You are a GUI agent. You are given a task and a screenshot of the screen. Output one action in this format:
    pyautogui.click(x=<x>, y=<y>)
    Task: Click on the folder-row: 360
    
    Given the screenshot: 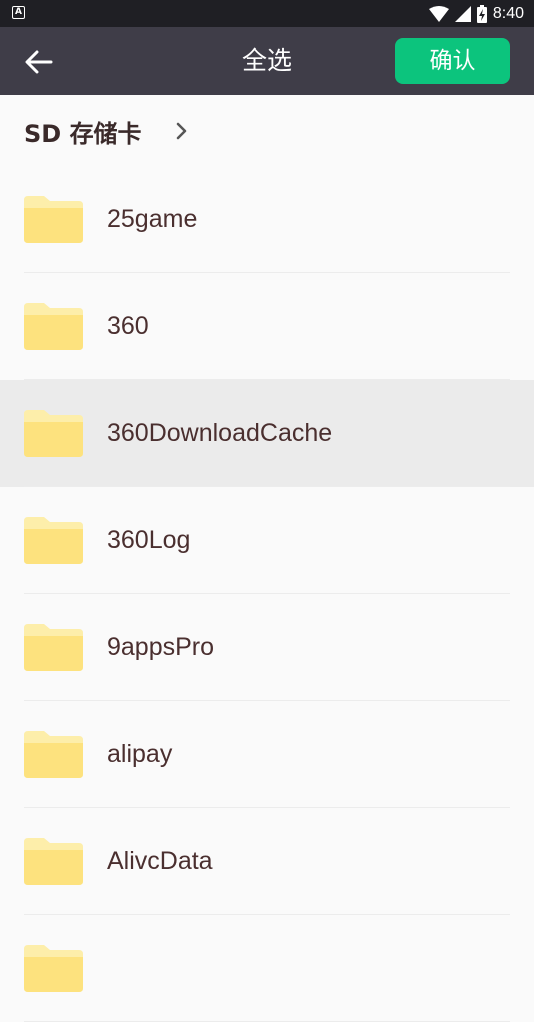 What is the action you would take?
    pyautogui.click(x=267, y=326)
    